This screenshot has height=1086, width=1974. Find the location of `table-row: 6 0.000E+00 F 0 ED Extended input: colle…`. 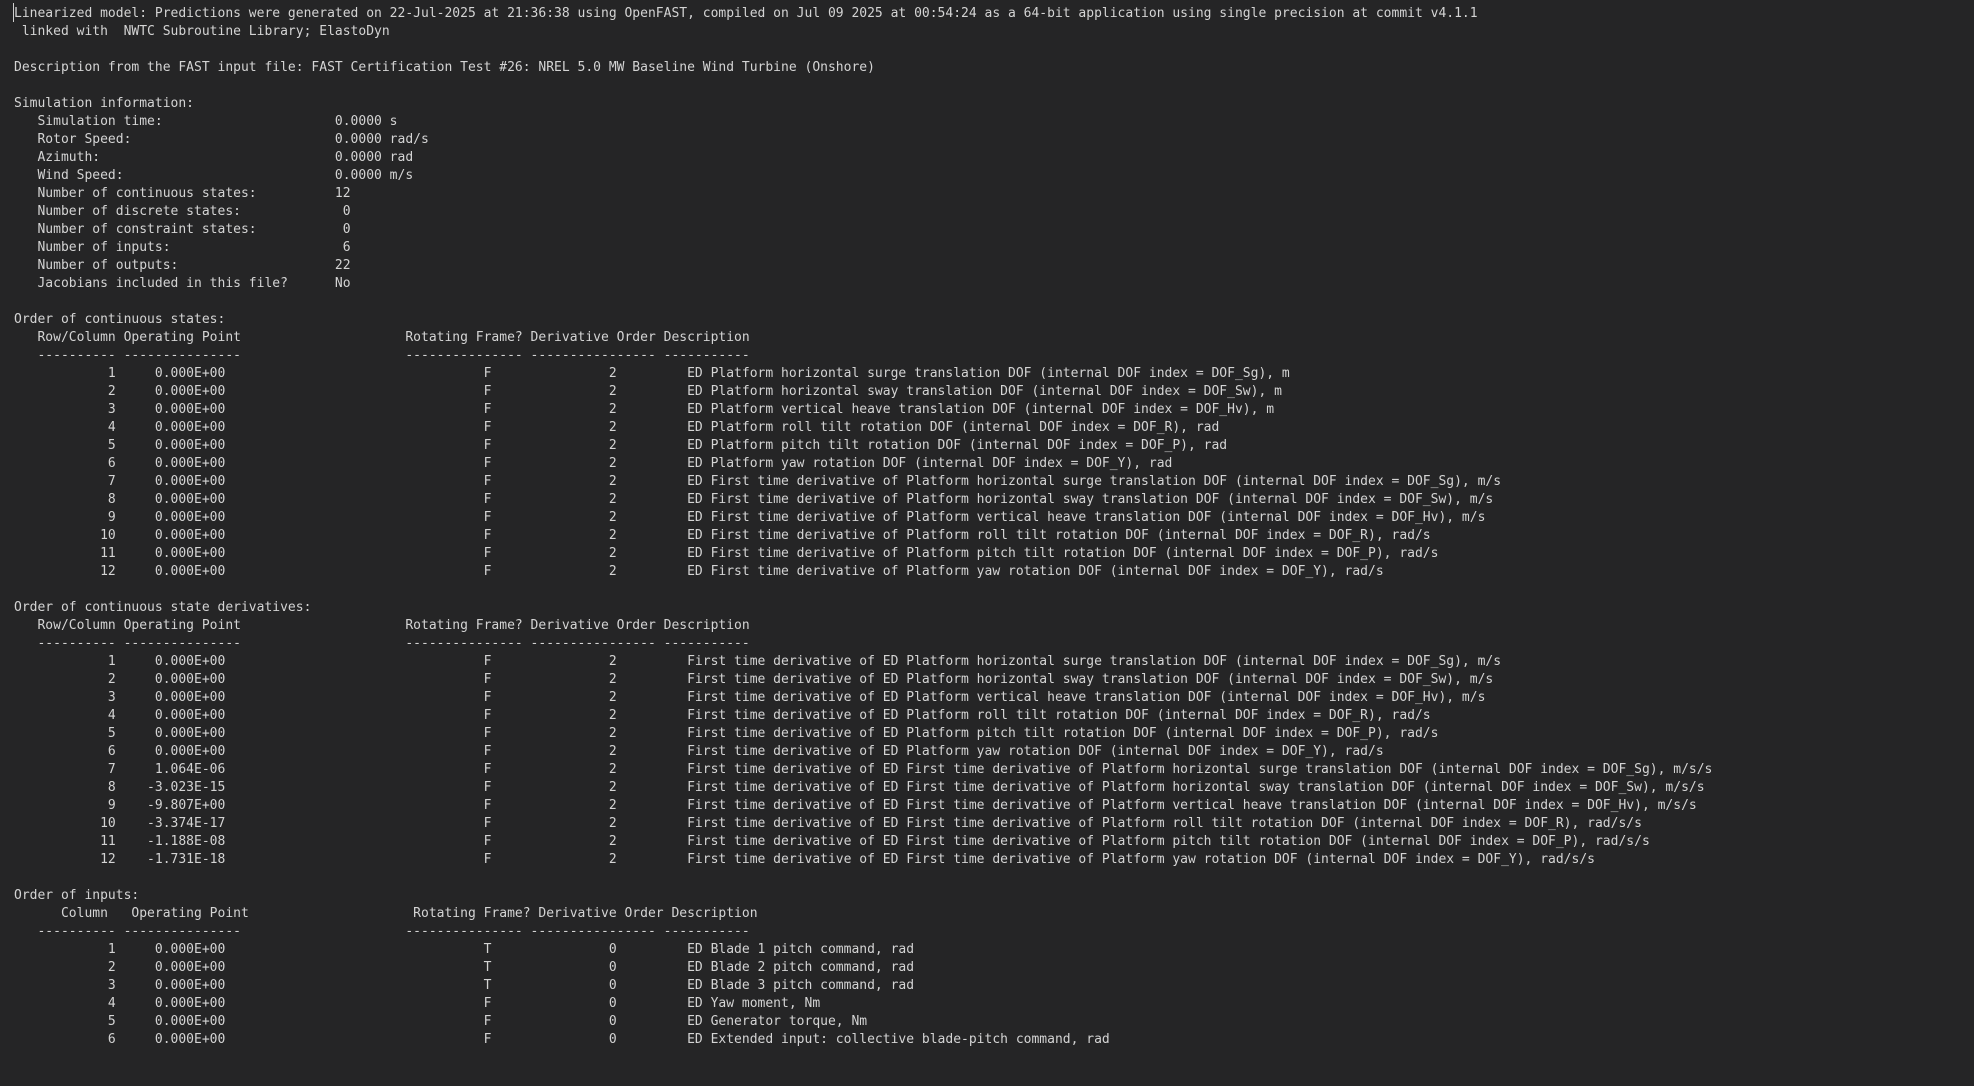

table-row: 6 0.000E+00 F 0 ED Extended input: colle… is located at coordinates (562, 1039).